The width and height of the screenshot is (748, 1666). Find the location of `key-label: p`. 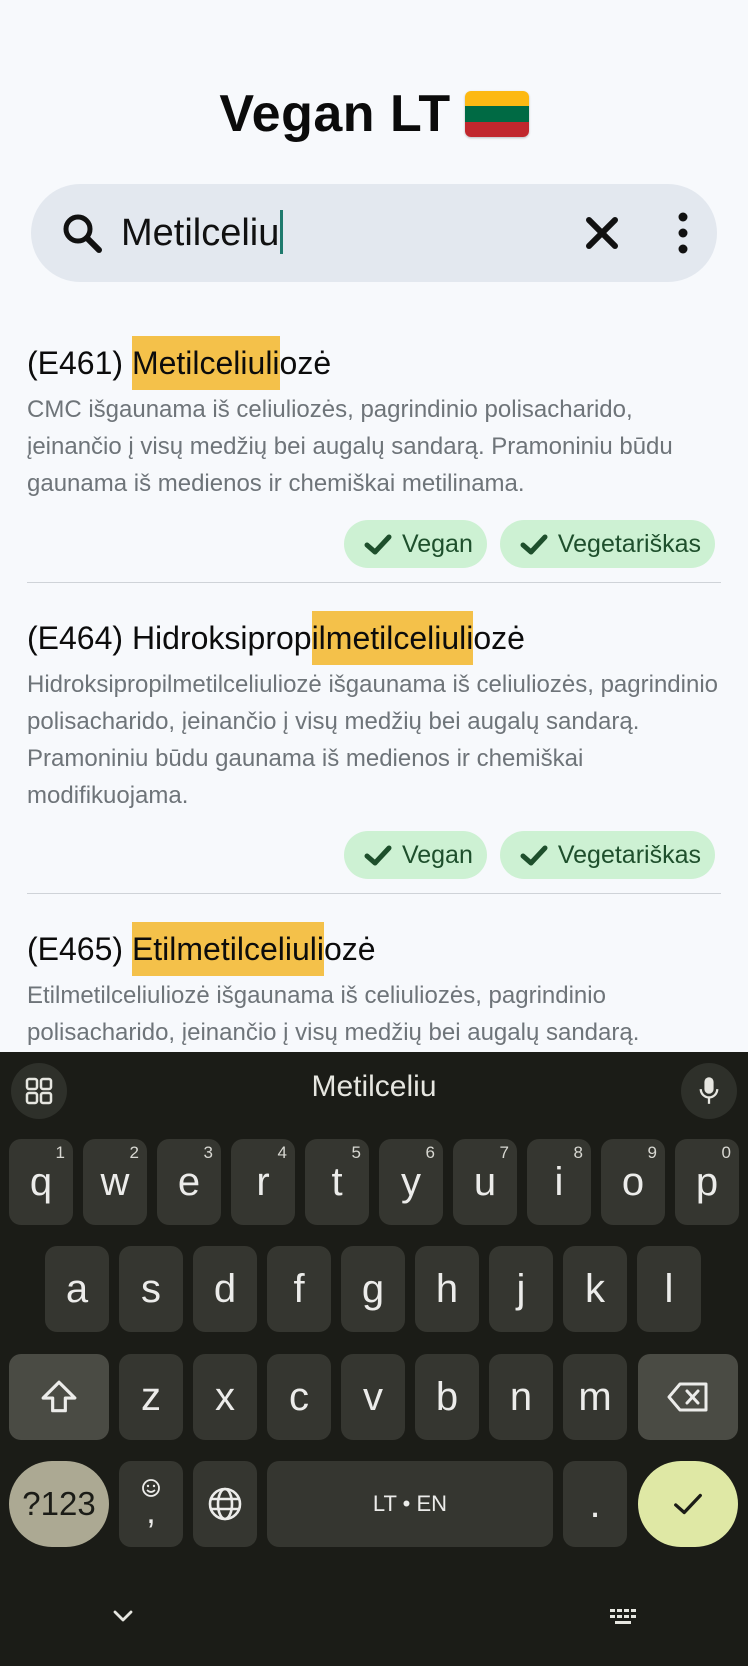

key-label: p is located at coordinates (707, 1181).